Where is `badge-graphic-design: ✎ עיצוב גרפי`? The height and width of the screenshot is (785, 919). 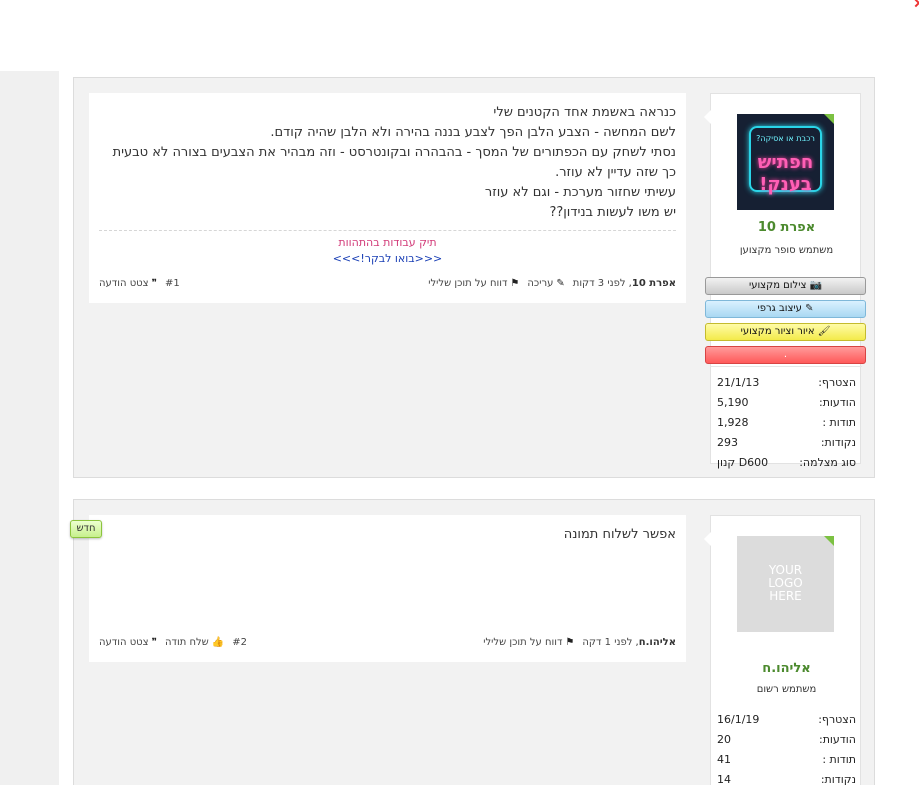
badge-graphic-design: ✎ עיצוב גרפי is located at coordinates (785, 309).